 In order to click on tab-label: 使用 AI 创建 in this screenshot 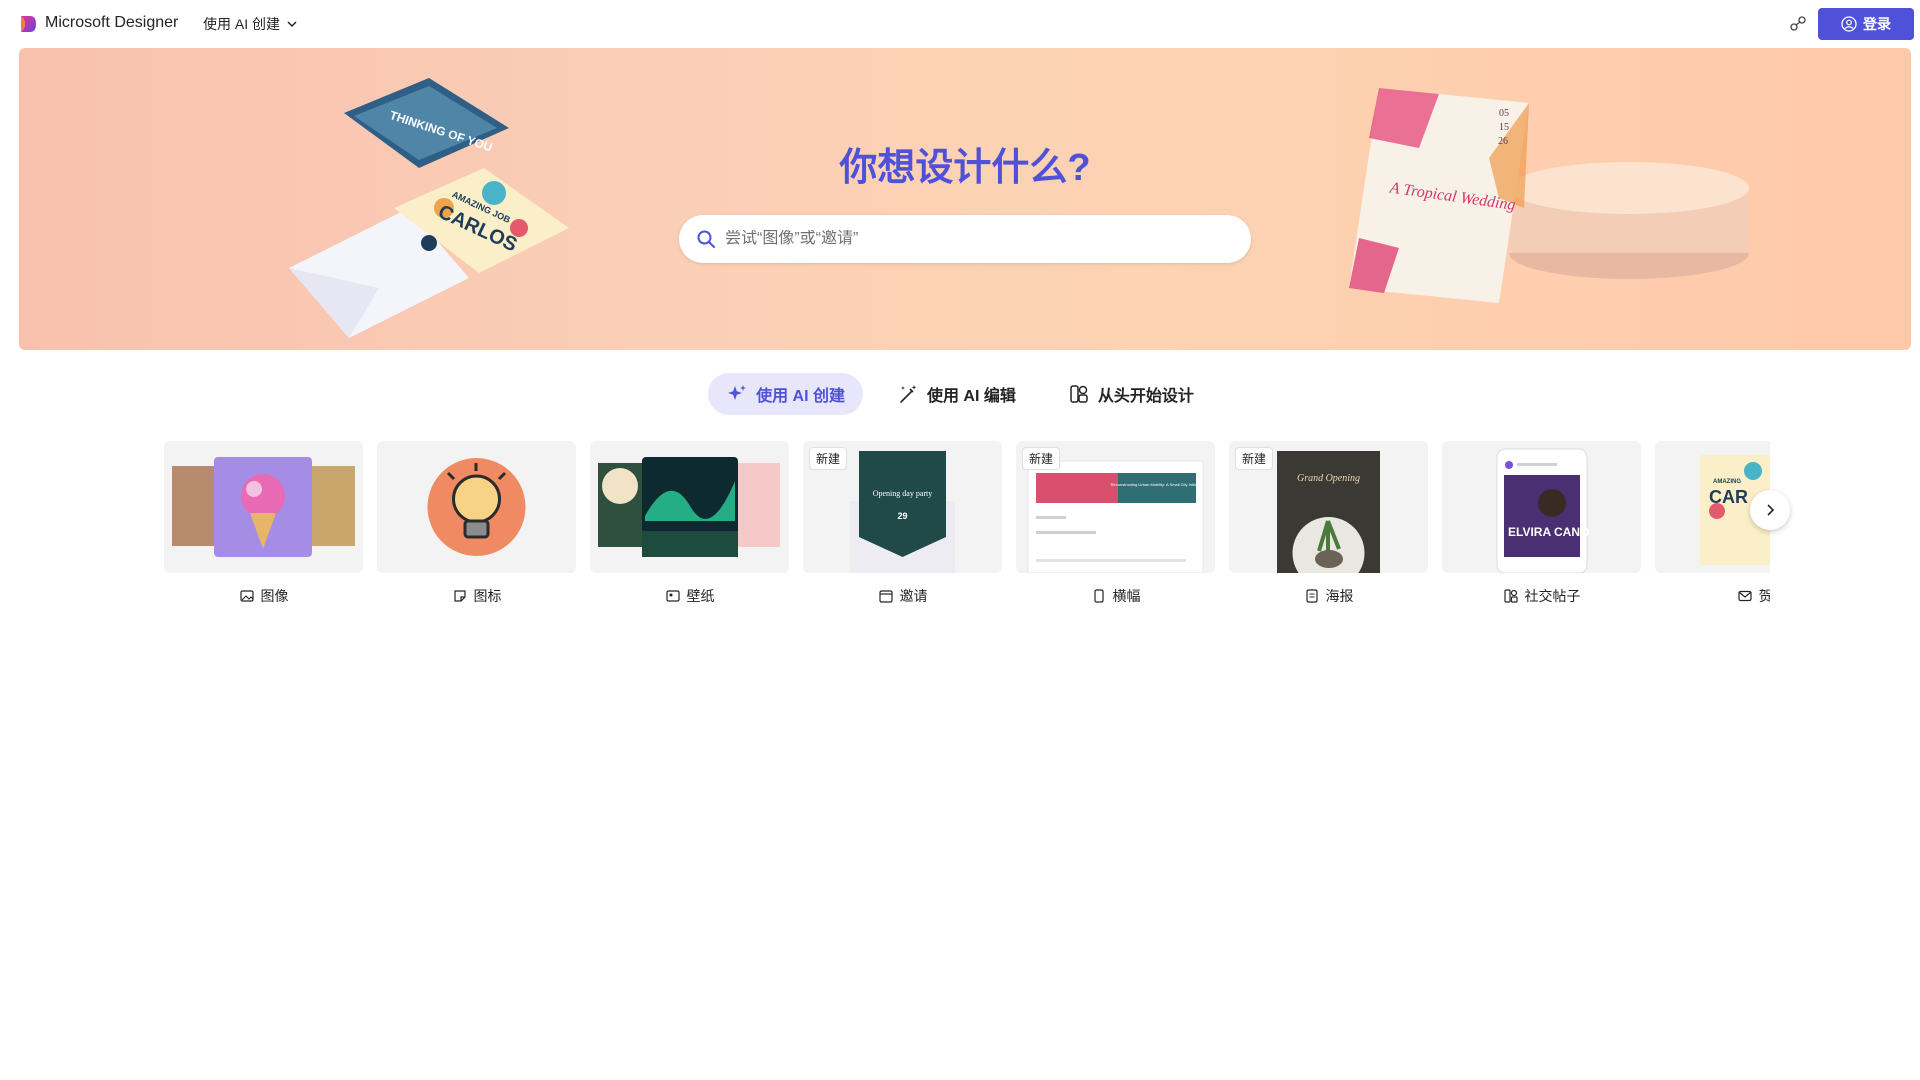, I will do `click(800, 396)`.